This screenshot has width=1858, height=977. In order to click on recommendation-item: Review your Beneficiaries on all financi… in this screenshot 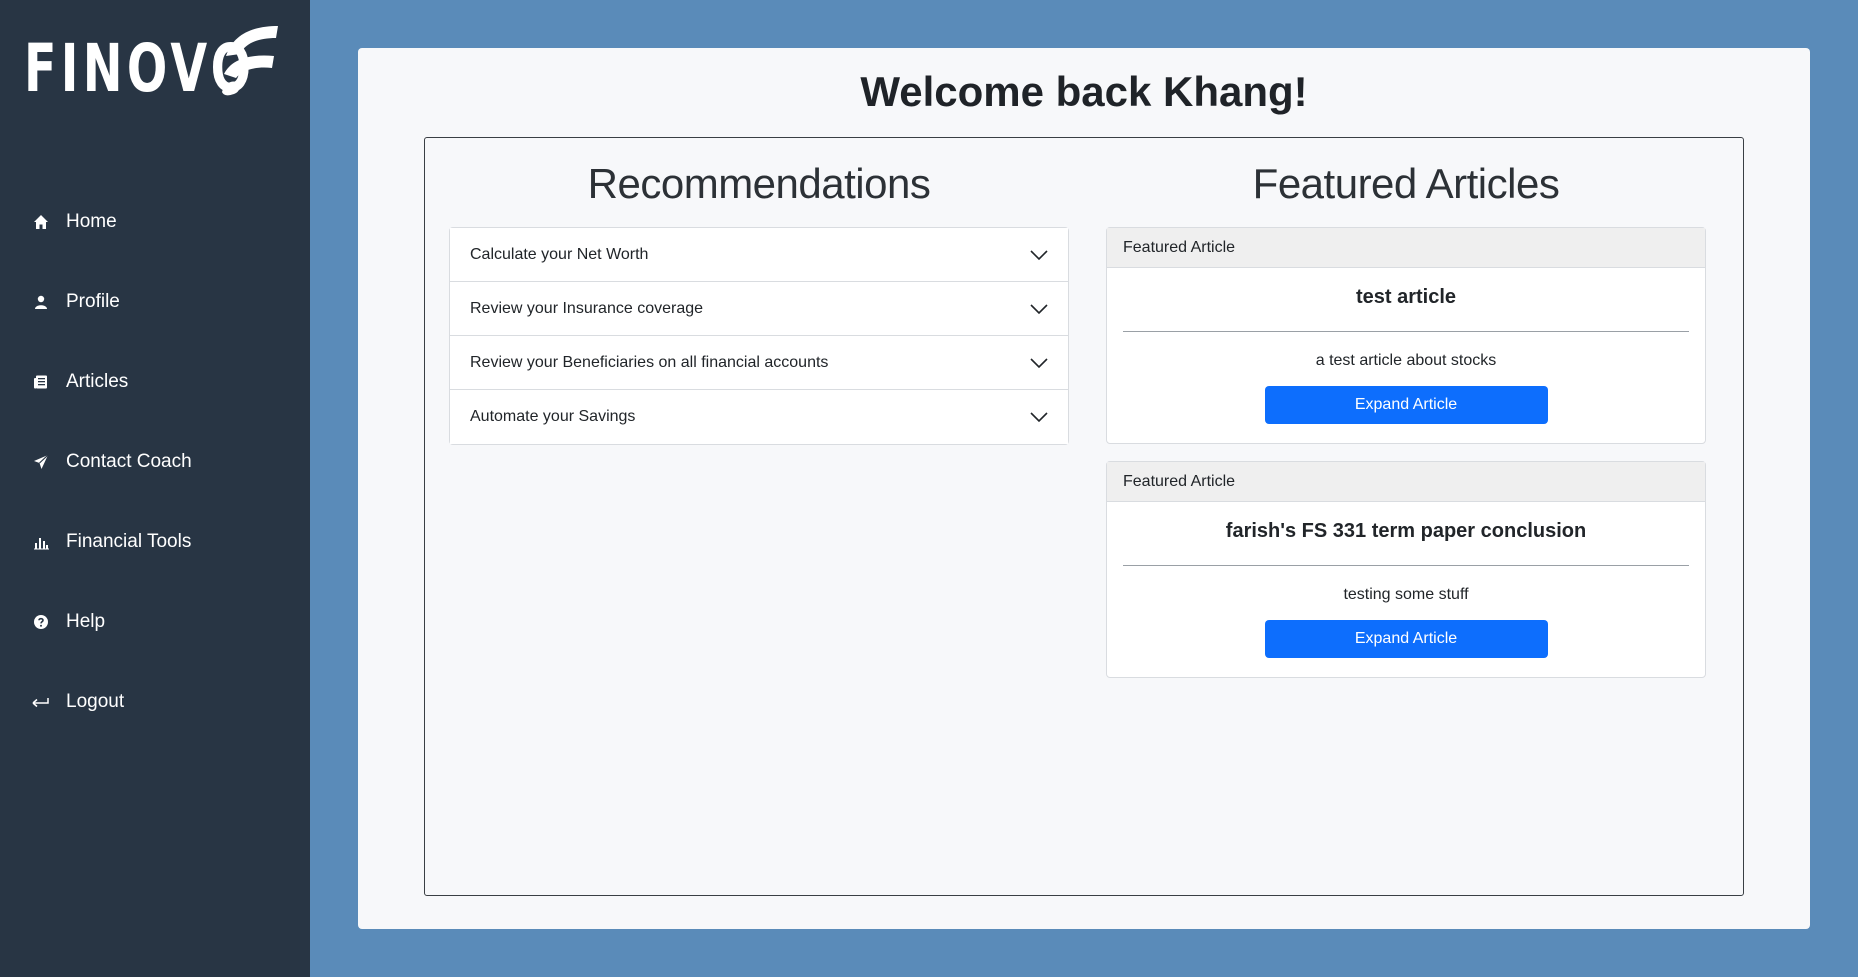, I will do `click(759, 363)`.